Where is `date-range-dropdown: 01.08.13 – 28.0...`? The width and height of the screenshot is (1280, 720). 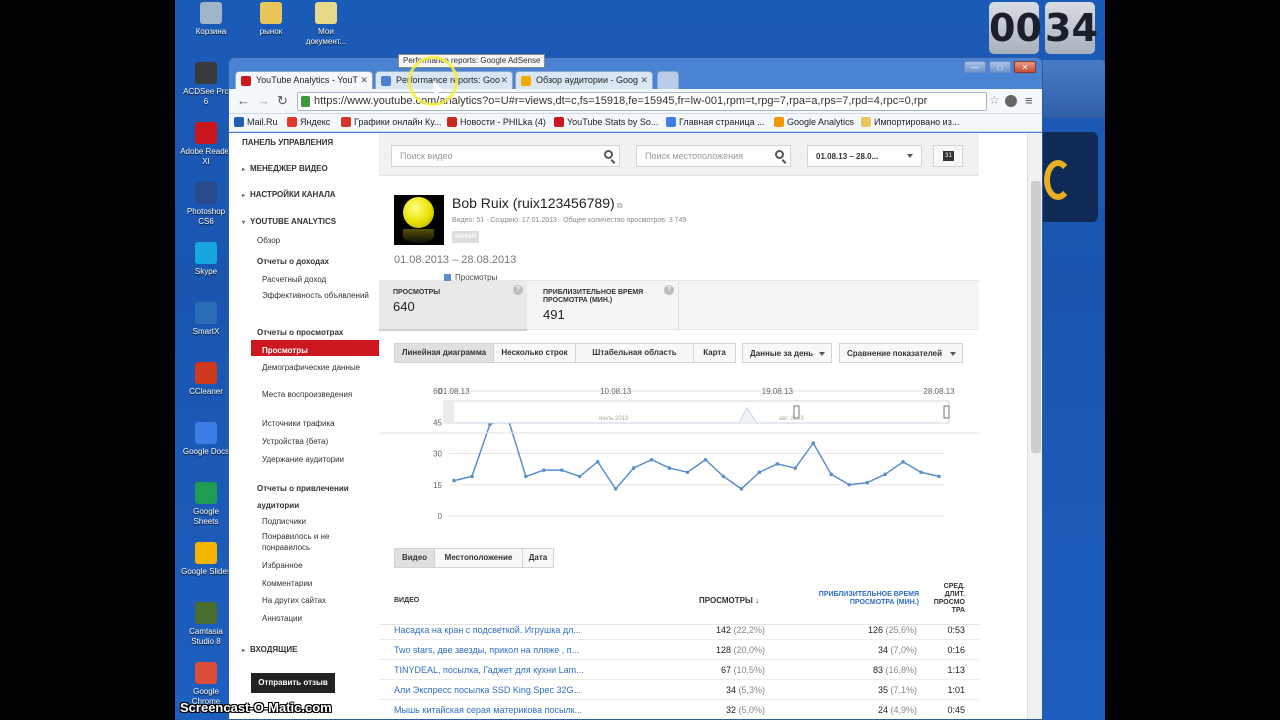 date-range-dropdown: 01.08.13 – 28.0... is located at coordinates (864, 156).